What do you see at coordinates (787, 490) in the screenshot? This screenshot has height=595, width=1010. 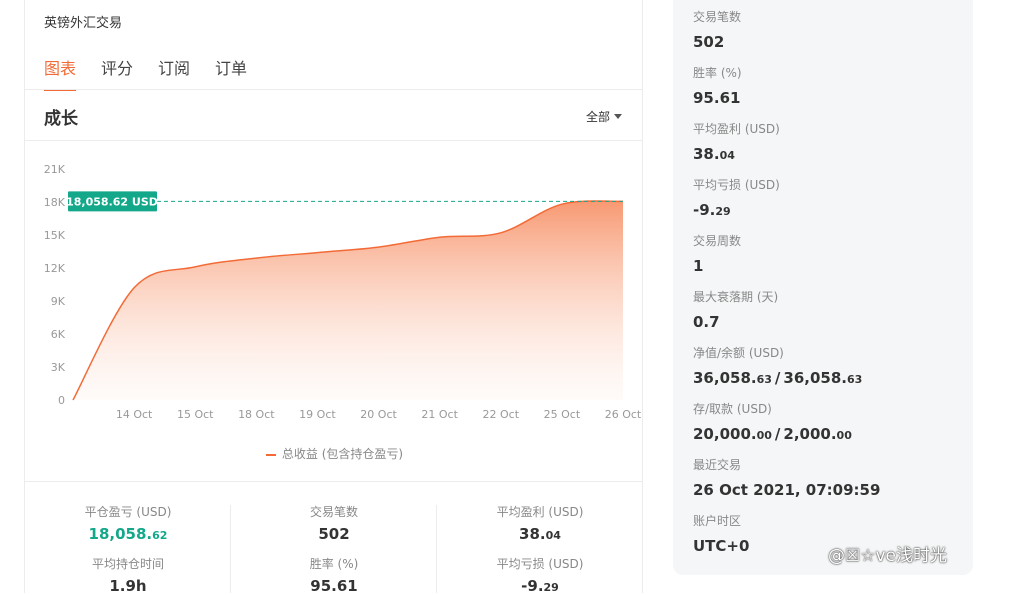 I see `summary-value: 26 Oct 2021, 07:09:59` at bounding box center [787, 490].